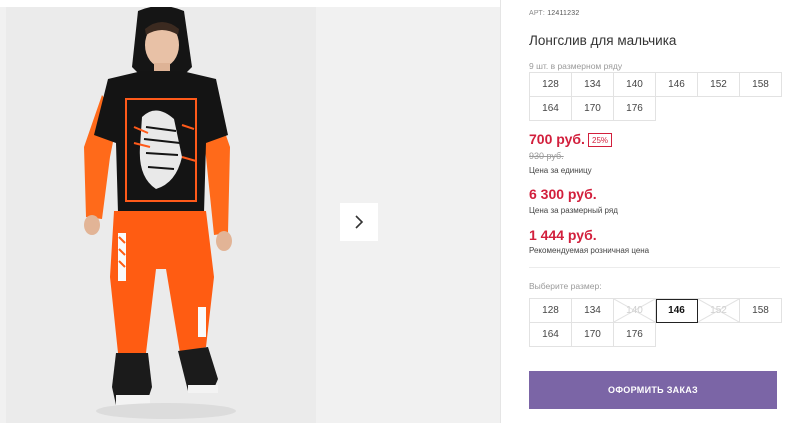 This screenshot has height=423, width=800. I want to click on size-row-quantity: 9 шт. в размерном ряду, so click(576, 66).